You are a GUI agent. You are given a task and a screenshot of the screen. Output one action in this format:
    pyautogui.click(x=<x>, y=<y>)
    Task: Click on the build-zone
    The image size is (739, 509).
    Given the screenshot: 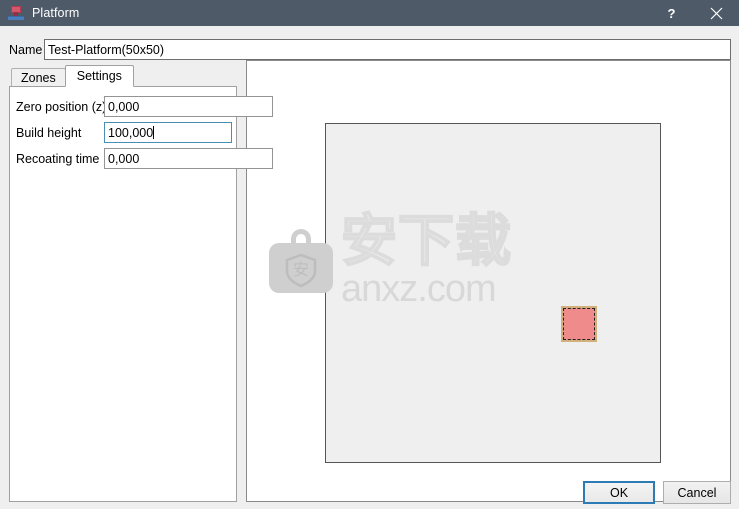 What is the action you would take?
    pyautogui.click(x=579, y=324)
    